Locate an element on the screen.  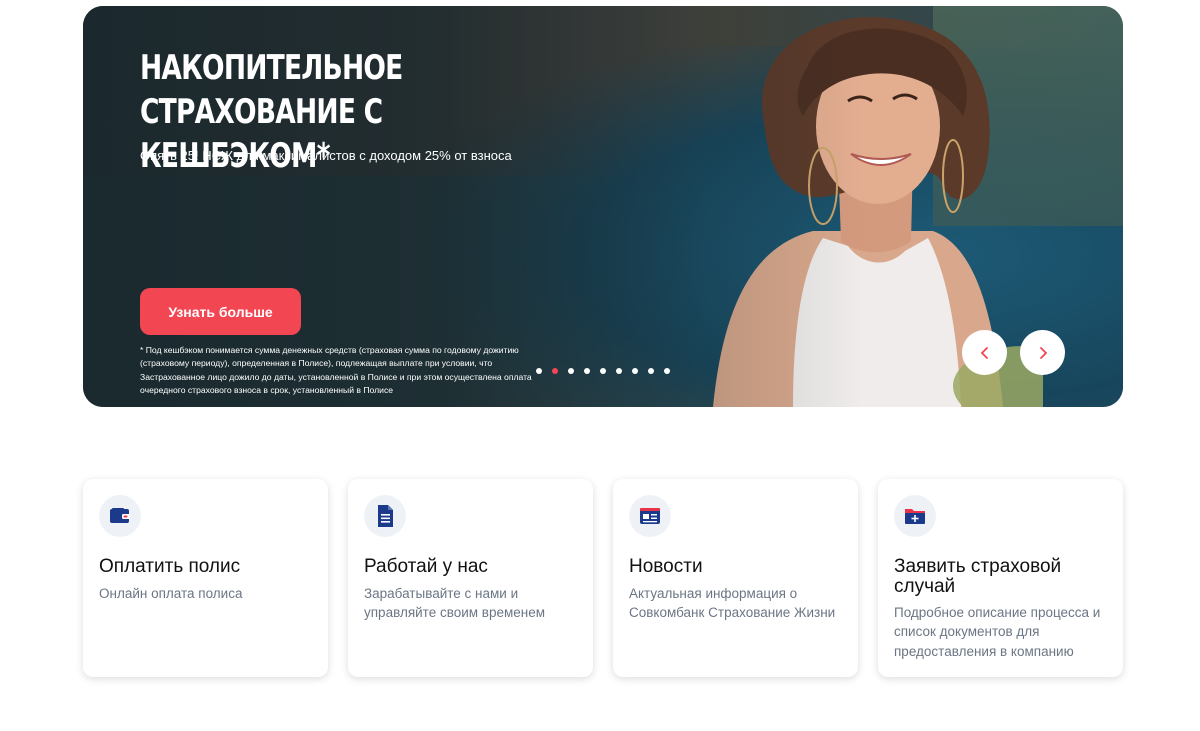
folder-plus-icon is located at coordinates (915, 516).